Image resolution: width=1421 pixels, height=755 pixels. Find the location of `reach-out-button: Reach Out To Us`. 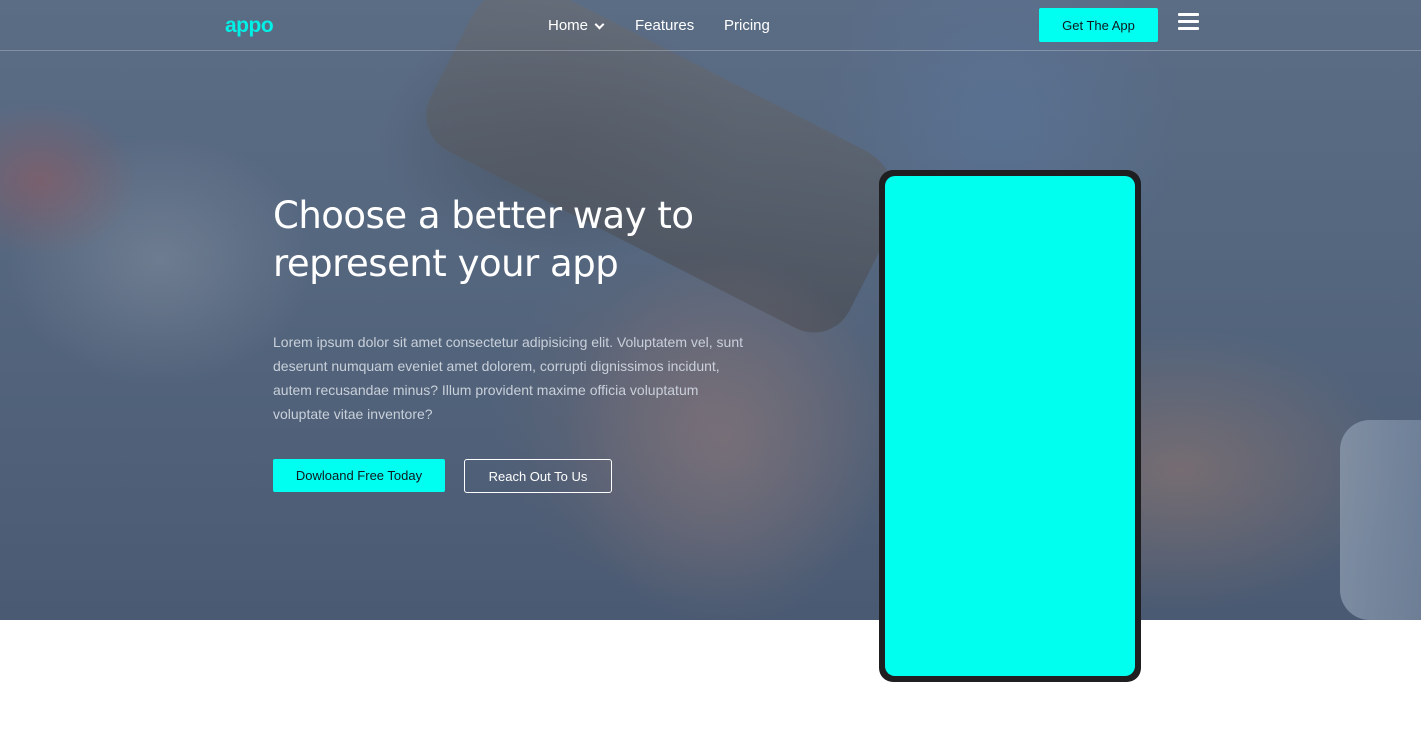

reach-out-button: Reach Out To Us is located at coordinates (538, 476).